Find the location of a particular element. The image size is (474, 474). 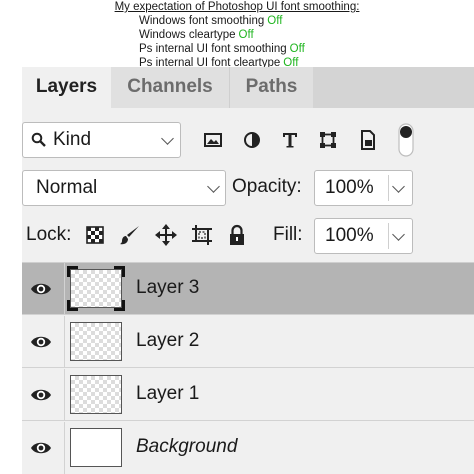

lock-position-icon is located at coordinates (166, 235).